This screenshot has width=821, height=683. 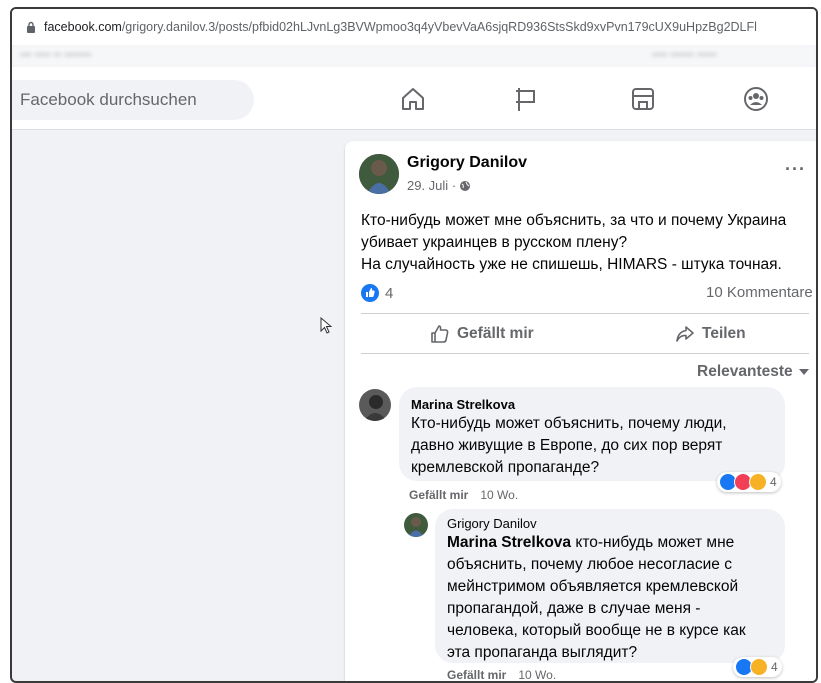 I want to click on like-button: Gefällt mir, so click(x=482, y=334).